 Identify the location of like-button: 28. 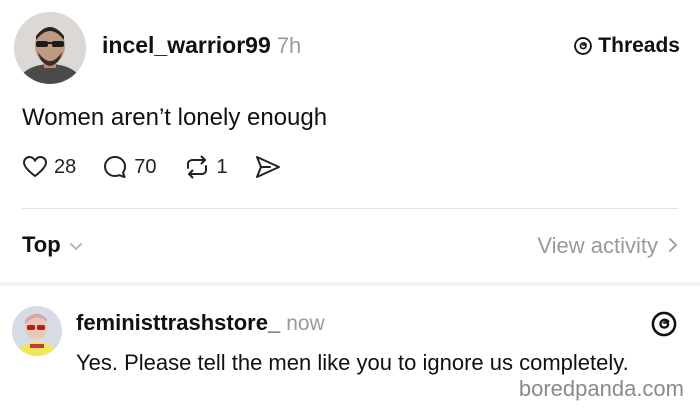
(49, 167).